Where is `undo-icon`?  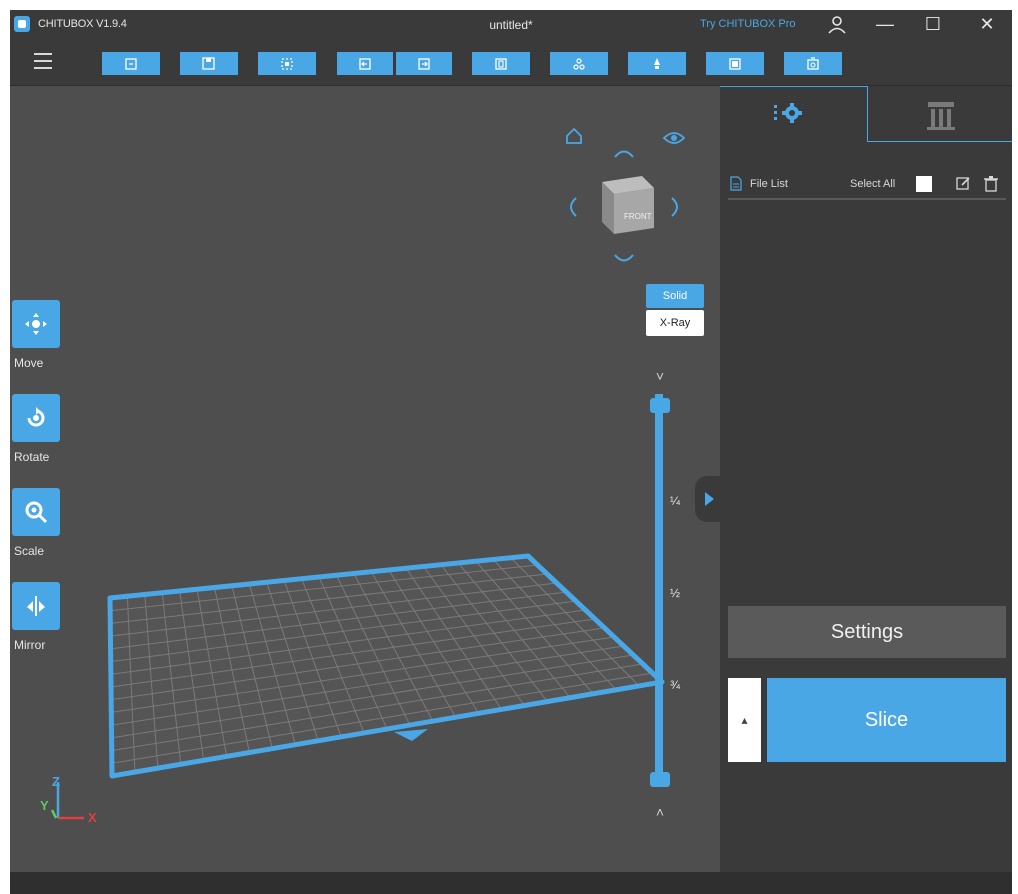
undo-icon is located at coordinates (365, 63).